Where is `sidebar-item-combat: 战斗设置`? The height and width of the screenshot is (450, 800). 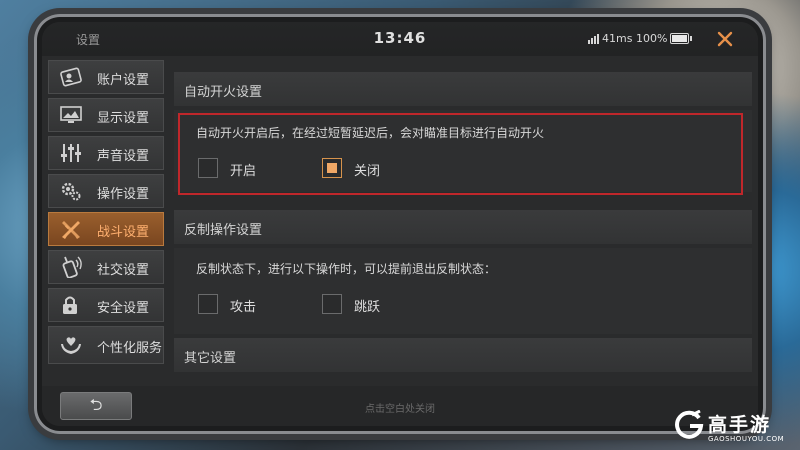
sidebar-item-combat: 战斗设置 is located at coordinates (106, 229).